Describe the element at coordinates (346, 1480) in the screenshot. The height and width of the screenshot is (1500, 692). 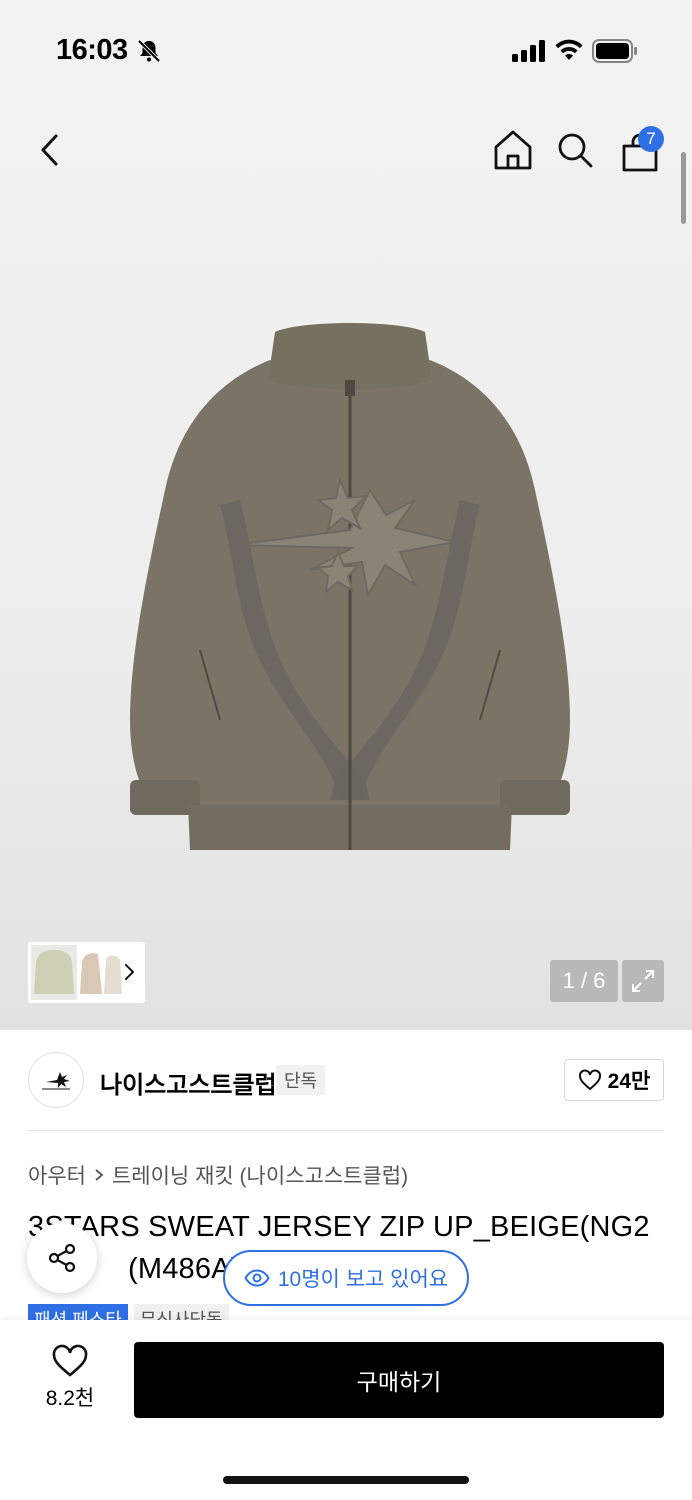
I see `home-indicator` at that location.